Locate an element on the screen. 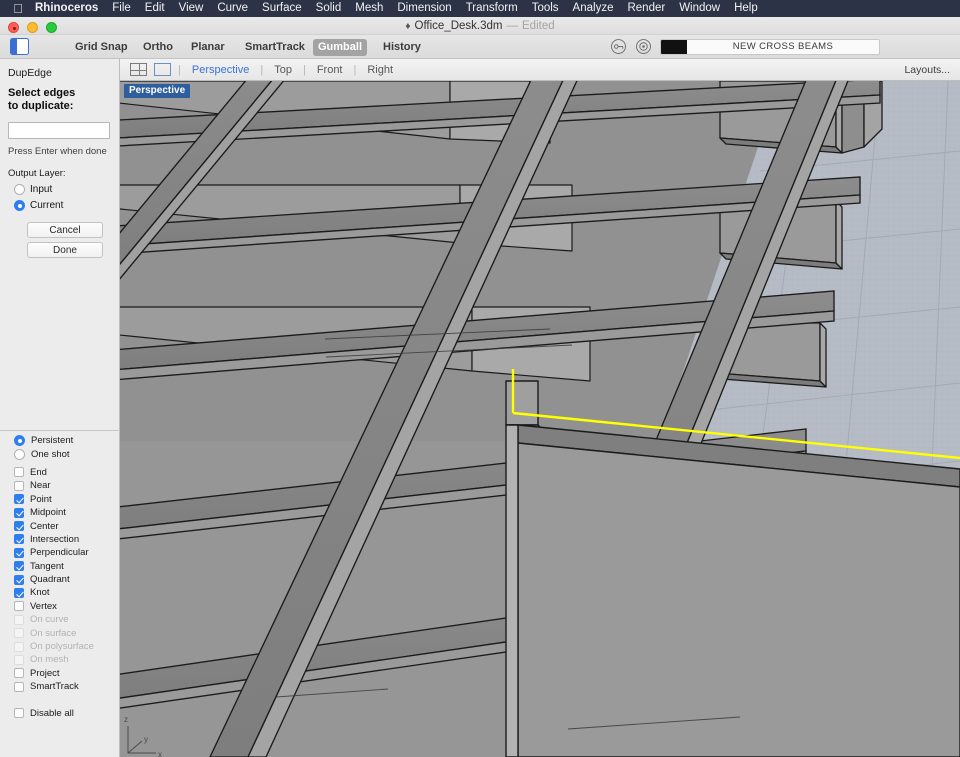  osnap-project: Project is located at coordinates (60, 673).